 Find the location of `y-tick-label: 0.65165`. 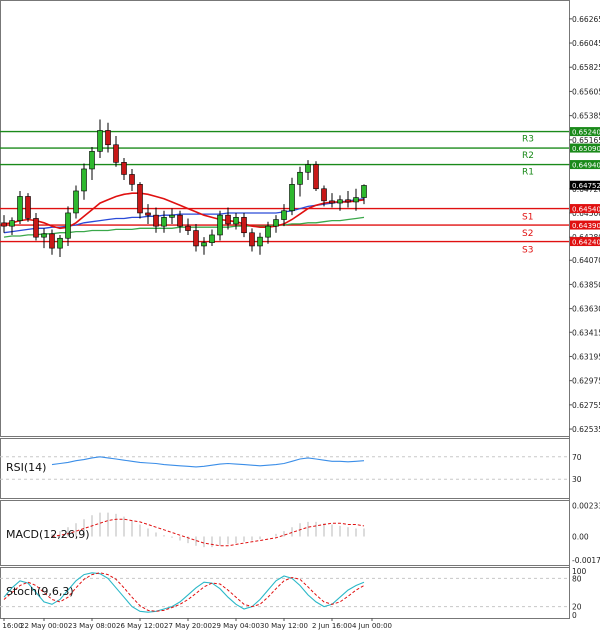

y-tick-label: 0.65165 is located at coordinates (586, 140).